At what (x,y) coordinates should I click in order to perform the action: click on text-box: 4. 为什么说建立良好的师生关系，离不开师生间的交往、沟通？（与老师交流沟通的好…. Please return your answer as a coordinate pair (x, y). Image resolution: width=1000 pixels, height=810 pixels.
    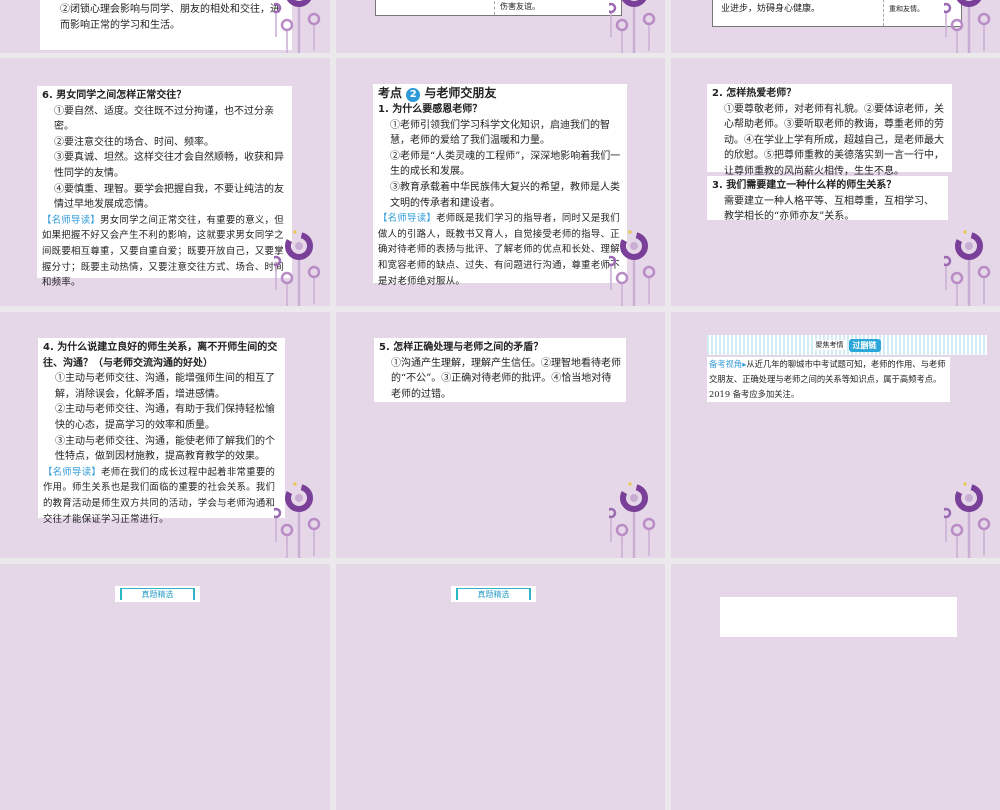
    Looking at the image, I should click on (161, 431).